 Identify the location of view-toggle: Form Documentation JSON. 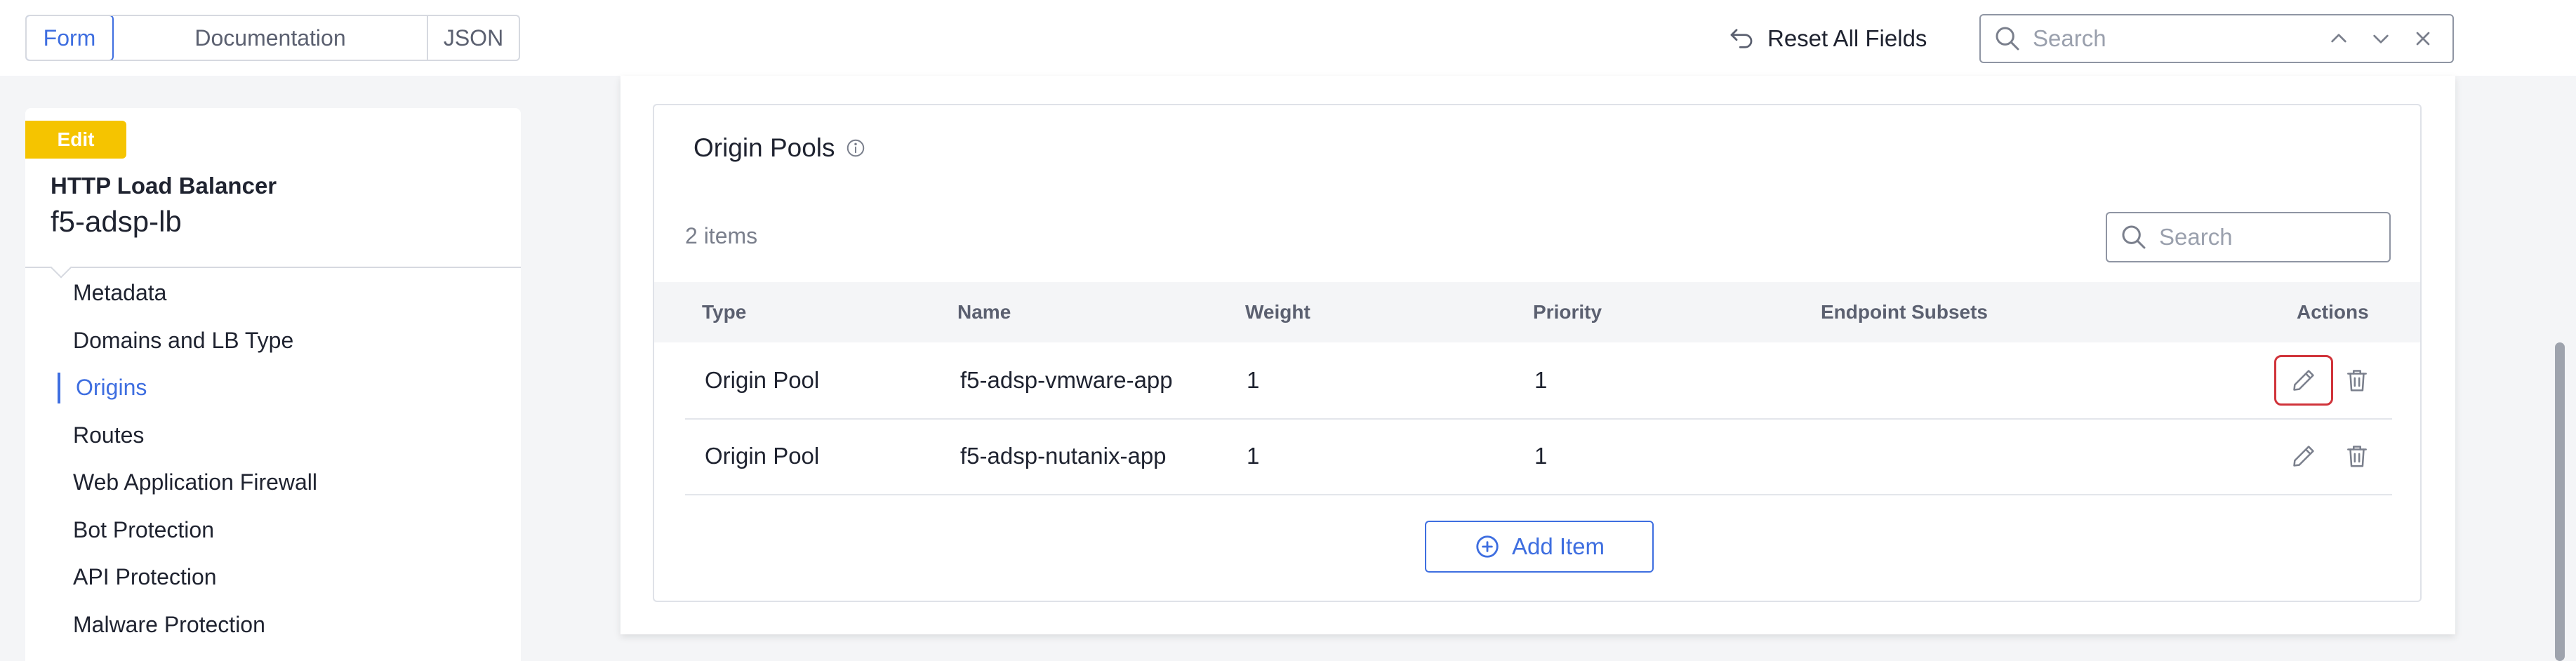
(272, 38).